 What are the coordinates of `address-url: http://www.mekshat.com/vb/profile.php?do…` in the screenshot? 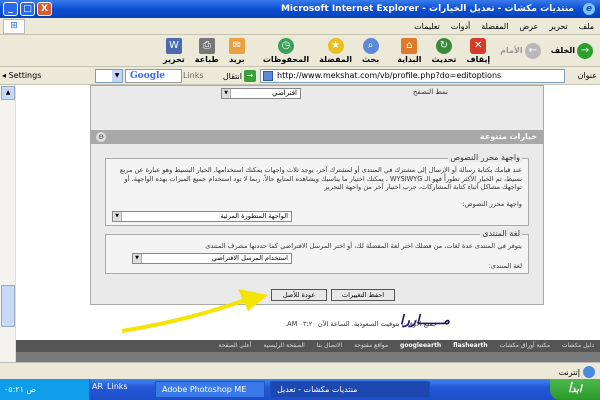 It's located at (389, 75).